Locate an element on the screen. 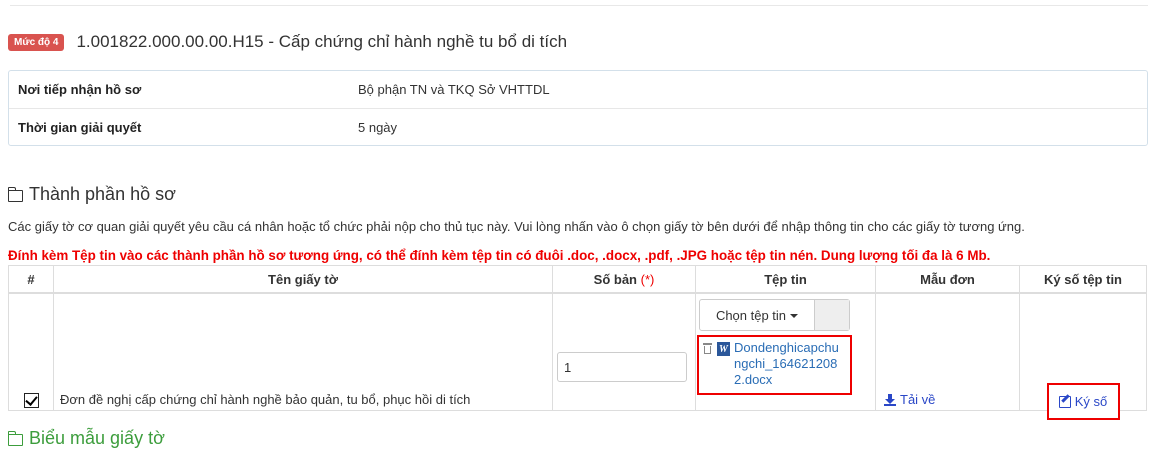 The image size is (1168, 455). document-checkbox is located at coordinates (31, 400).